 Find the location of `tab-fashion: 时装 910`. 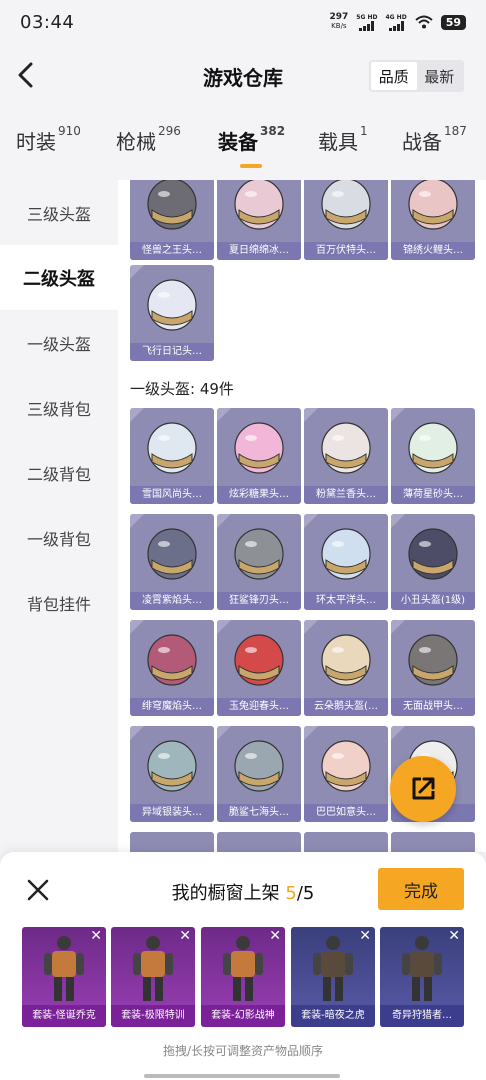

tab-fashion: 时装 910 is located at coordinates (48, 139).